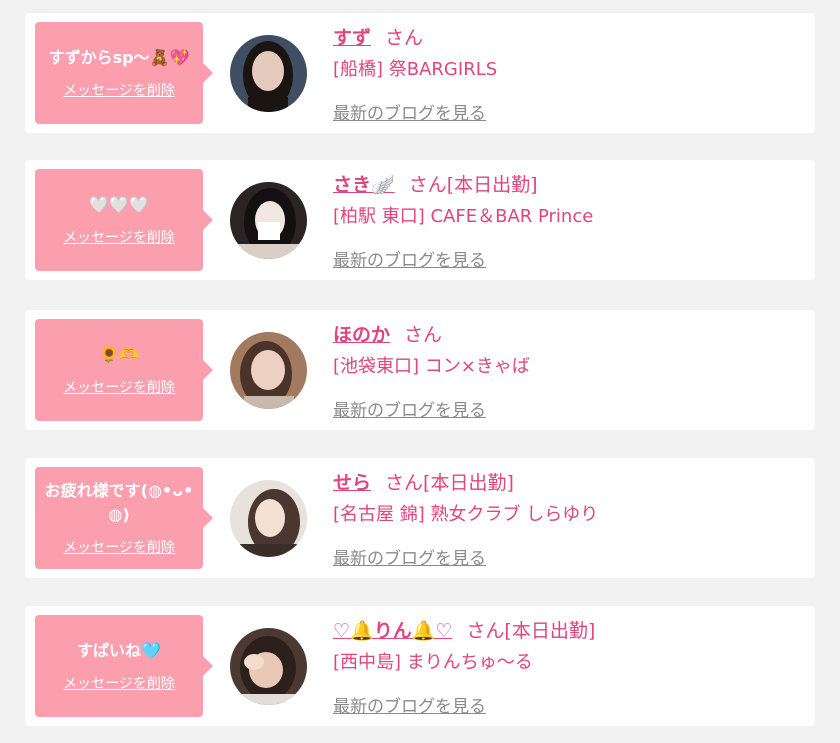 This screenshot has width=840, height=743. What do you see at coordinates (119, 502) in the screenshot?
I see `message-text: お疲れ様です(◍•ᴗ•◍)` at bounding box center [119, 502].